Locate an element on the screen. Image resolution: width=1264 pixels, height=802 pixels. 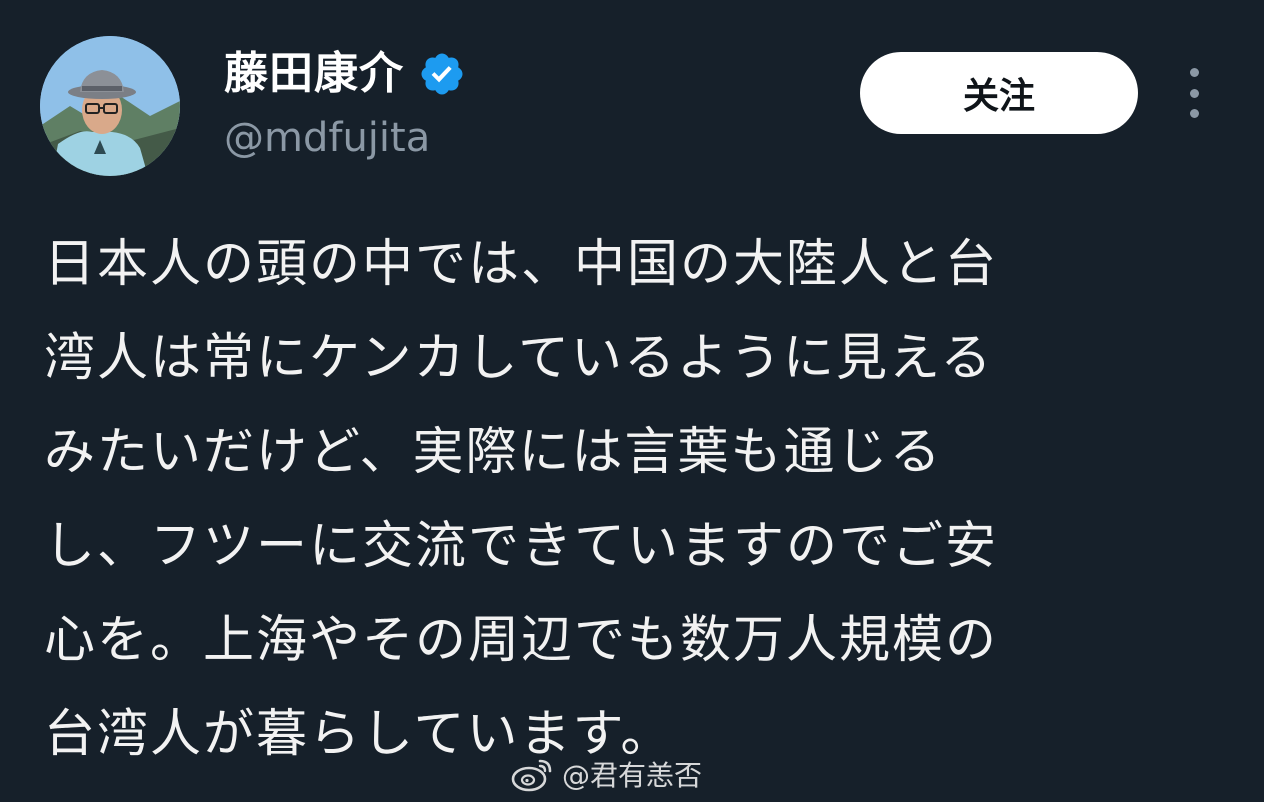
tweet-text-line: し、フツーに交流できていますのでご安 is located at coordinates (521, 546).